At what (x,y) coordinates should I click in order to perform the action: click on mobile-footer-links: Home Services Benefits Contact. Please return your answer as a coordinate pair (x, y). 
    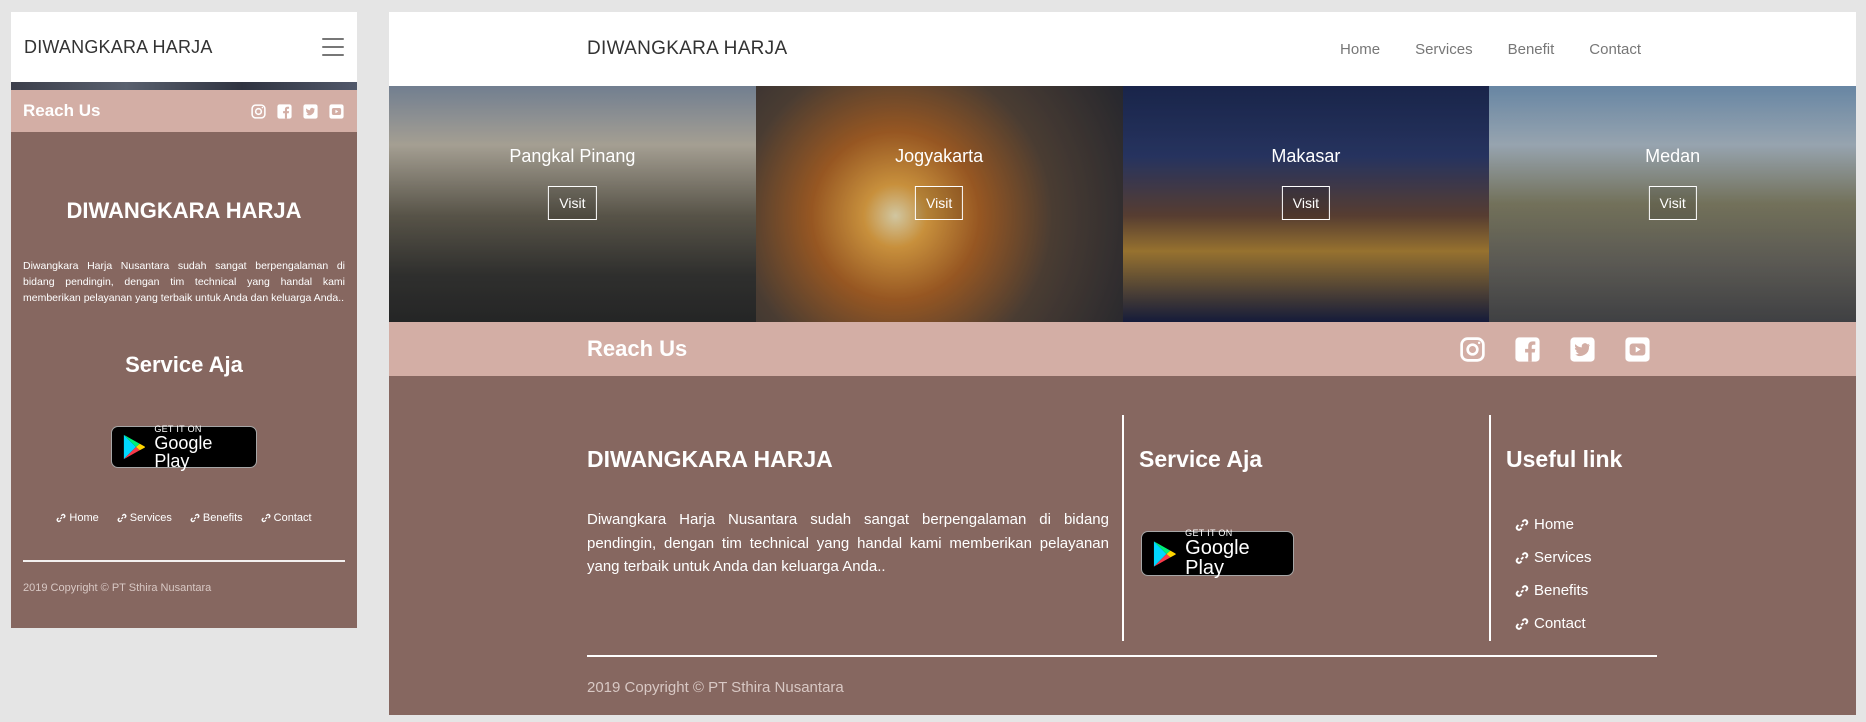
    Looking at the image, I should click on (184, 518).